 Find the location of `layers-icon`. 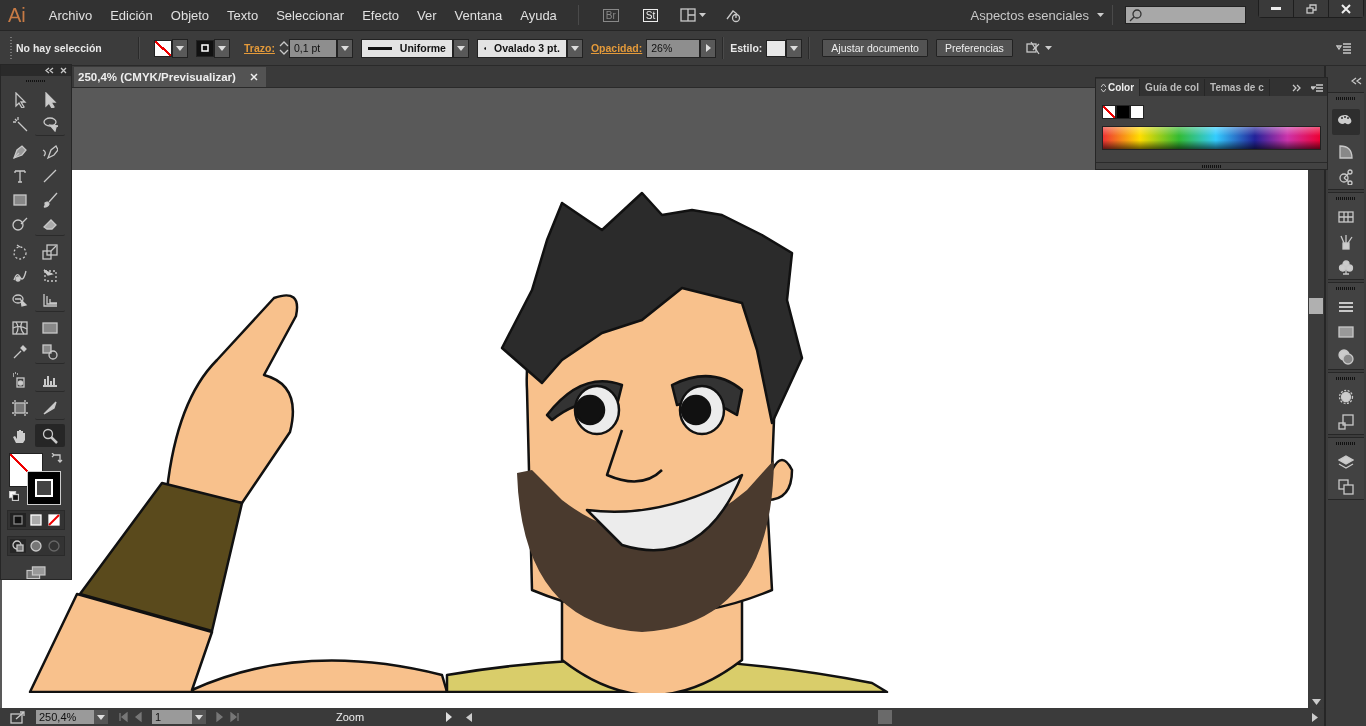

layers-icon is located at coordinates (1346, 462).